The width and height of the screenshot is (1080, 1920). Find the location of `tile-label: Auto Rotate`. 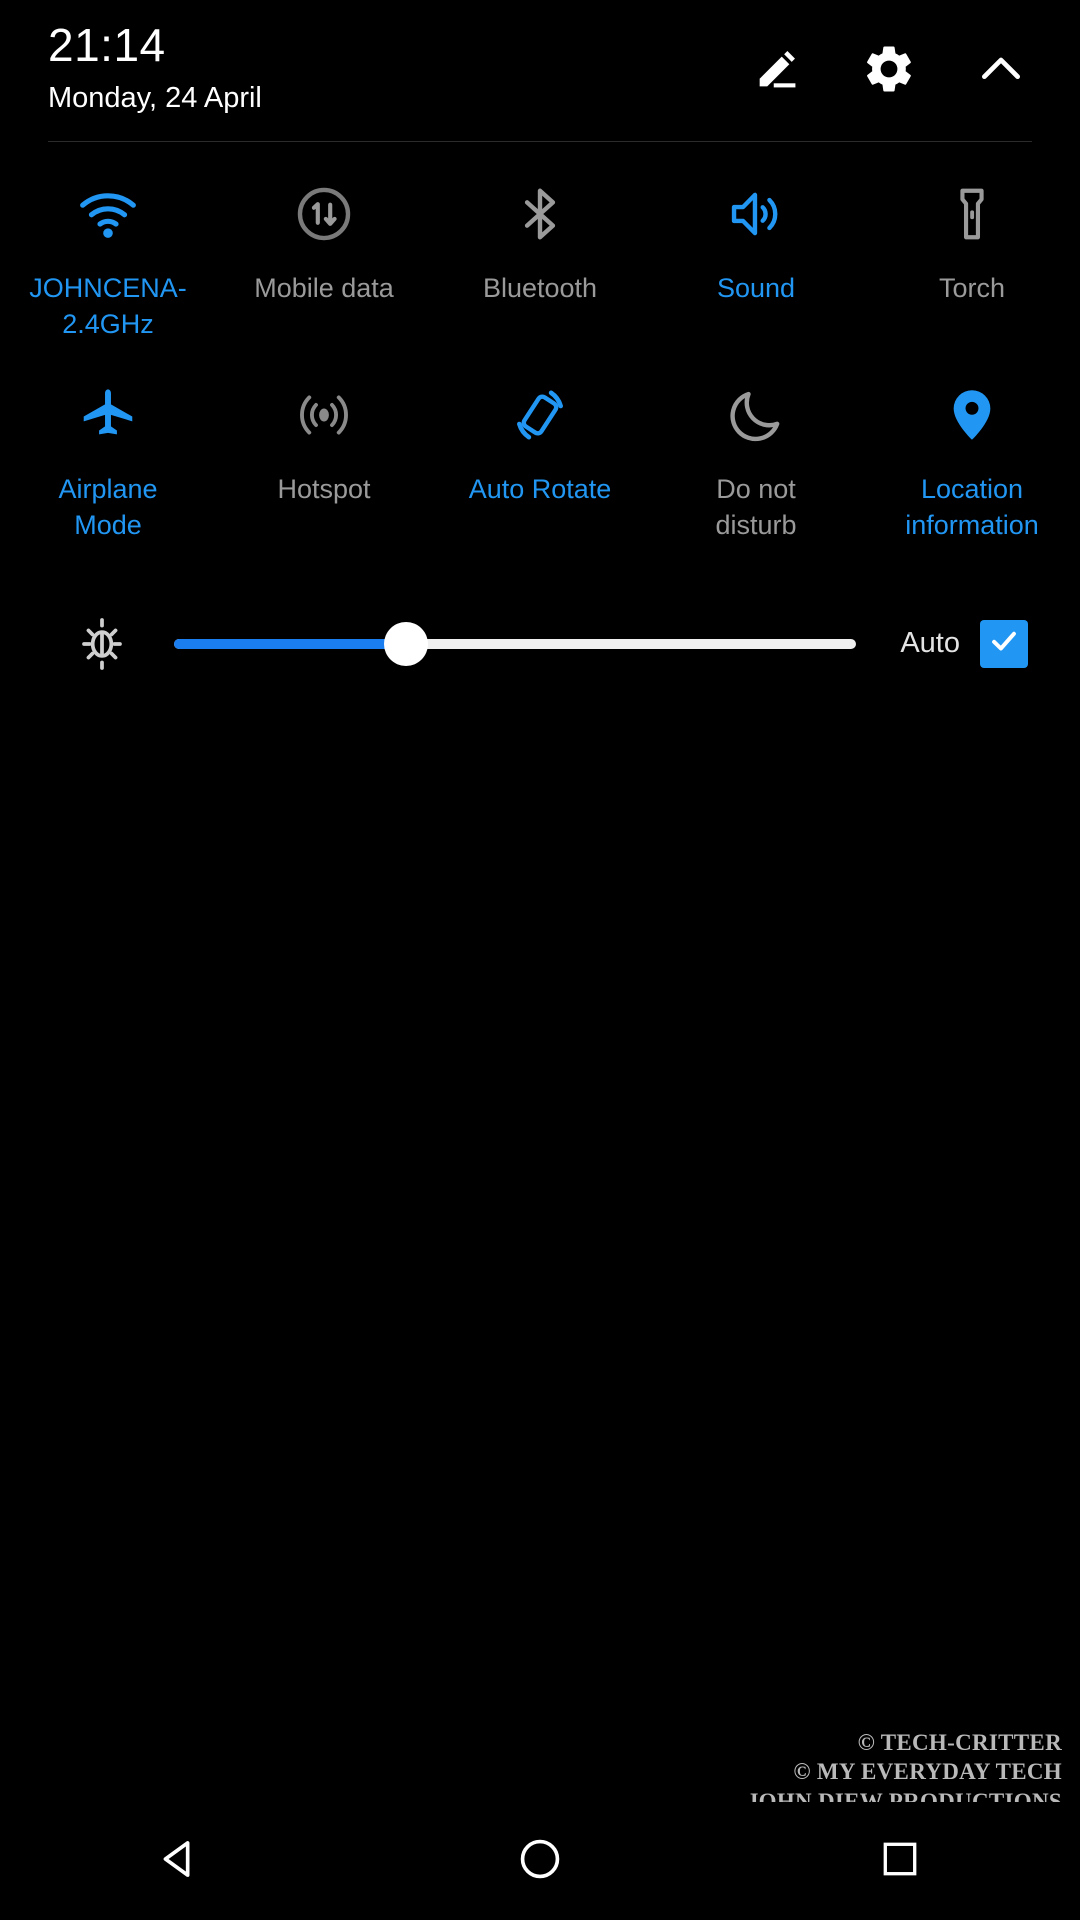

tile-label: Auto Rotate is located at coordinates (540, 488).